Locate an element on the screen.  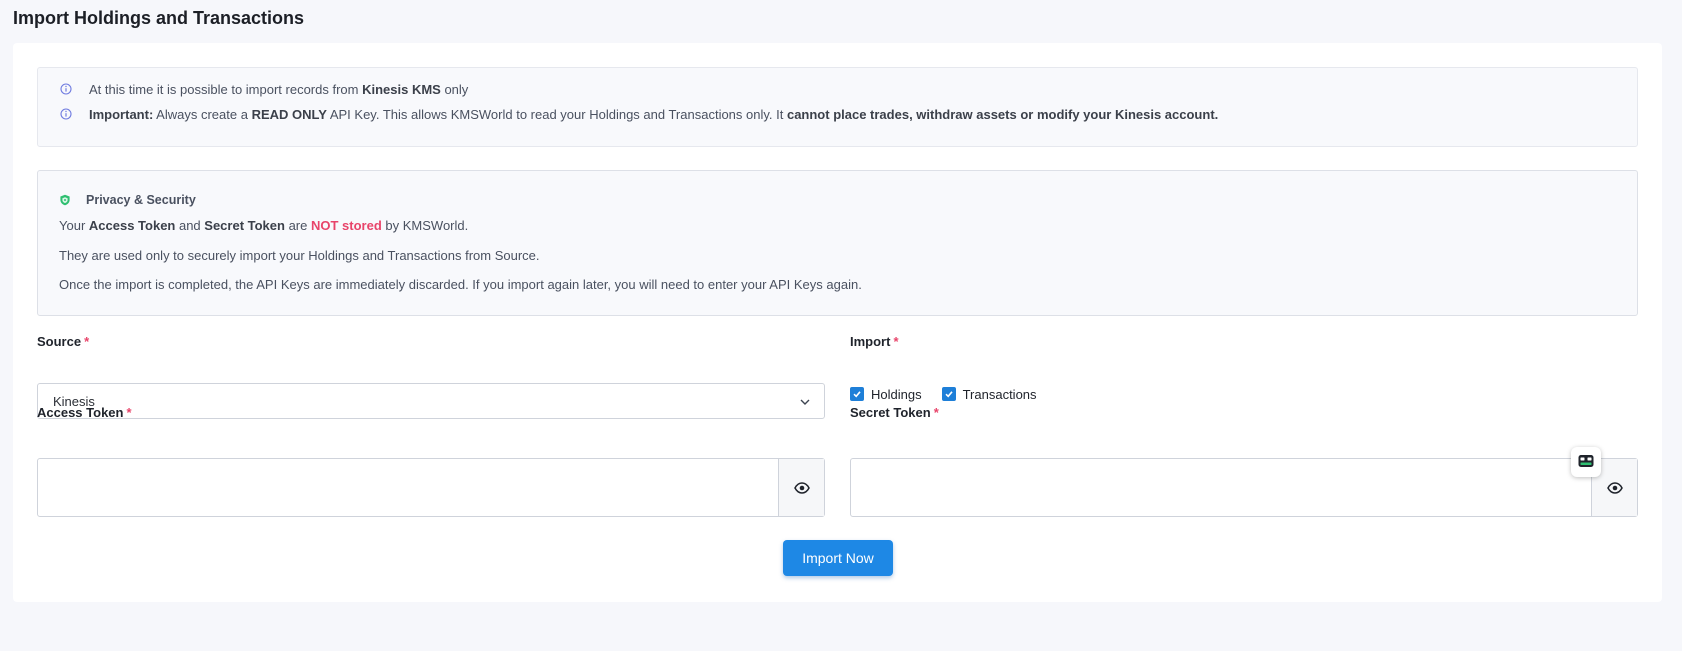
access-token-field is located at coordinates (431, 487).